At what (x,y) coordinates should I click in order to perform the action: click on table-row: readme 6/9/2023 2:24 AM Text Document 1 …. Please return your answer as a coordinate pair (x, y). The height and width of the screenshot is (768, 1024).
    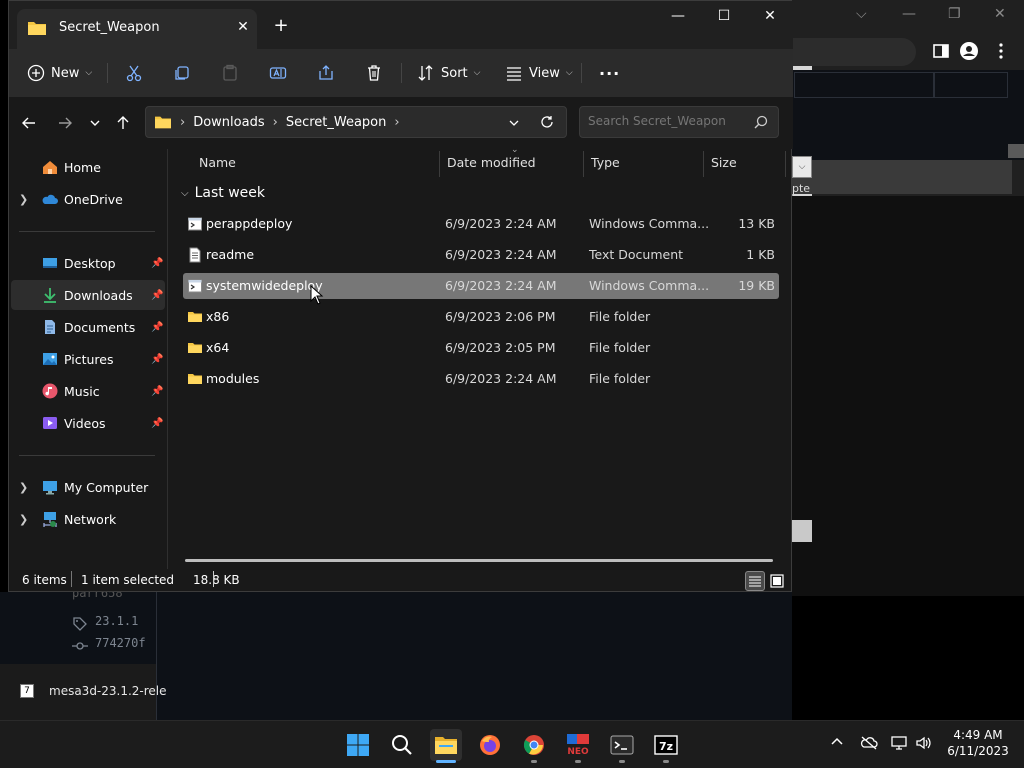
    Looking at the image, I should click on (481, 255).